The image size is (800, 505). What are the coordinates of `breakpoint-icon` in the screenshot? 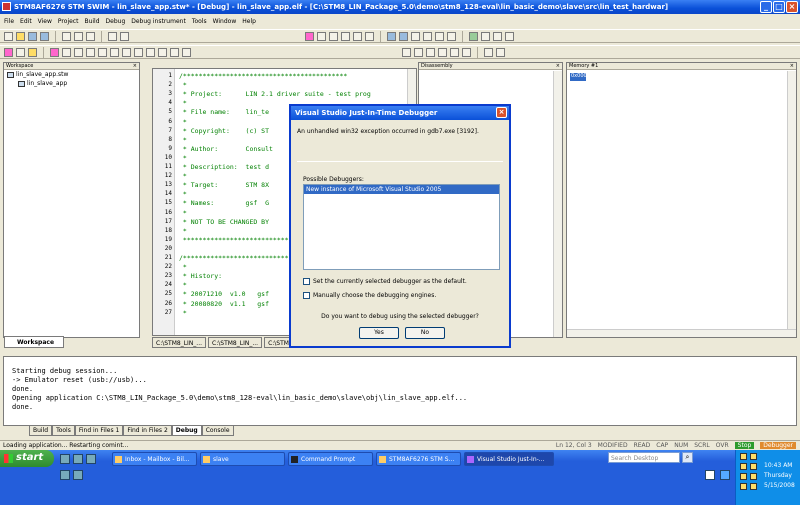 It's located at (473, 36).